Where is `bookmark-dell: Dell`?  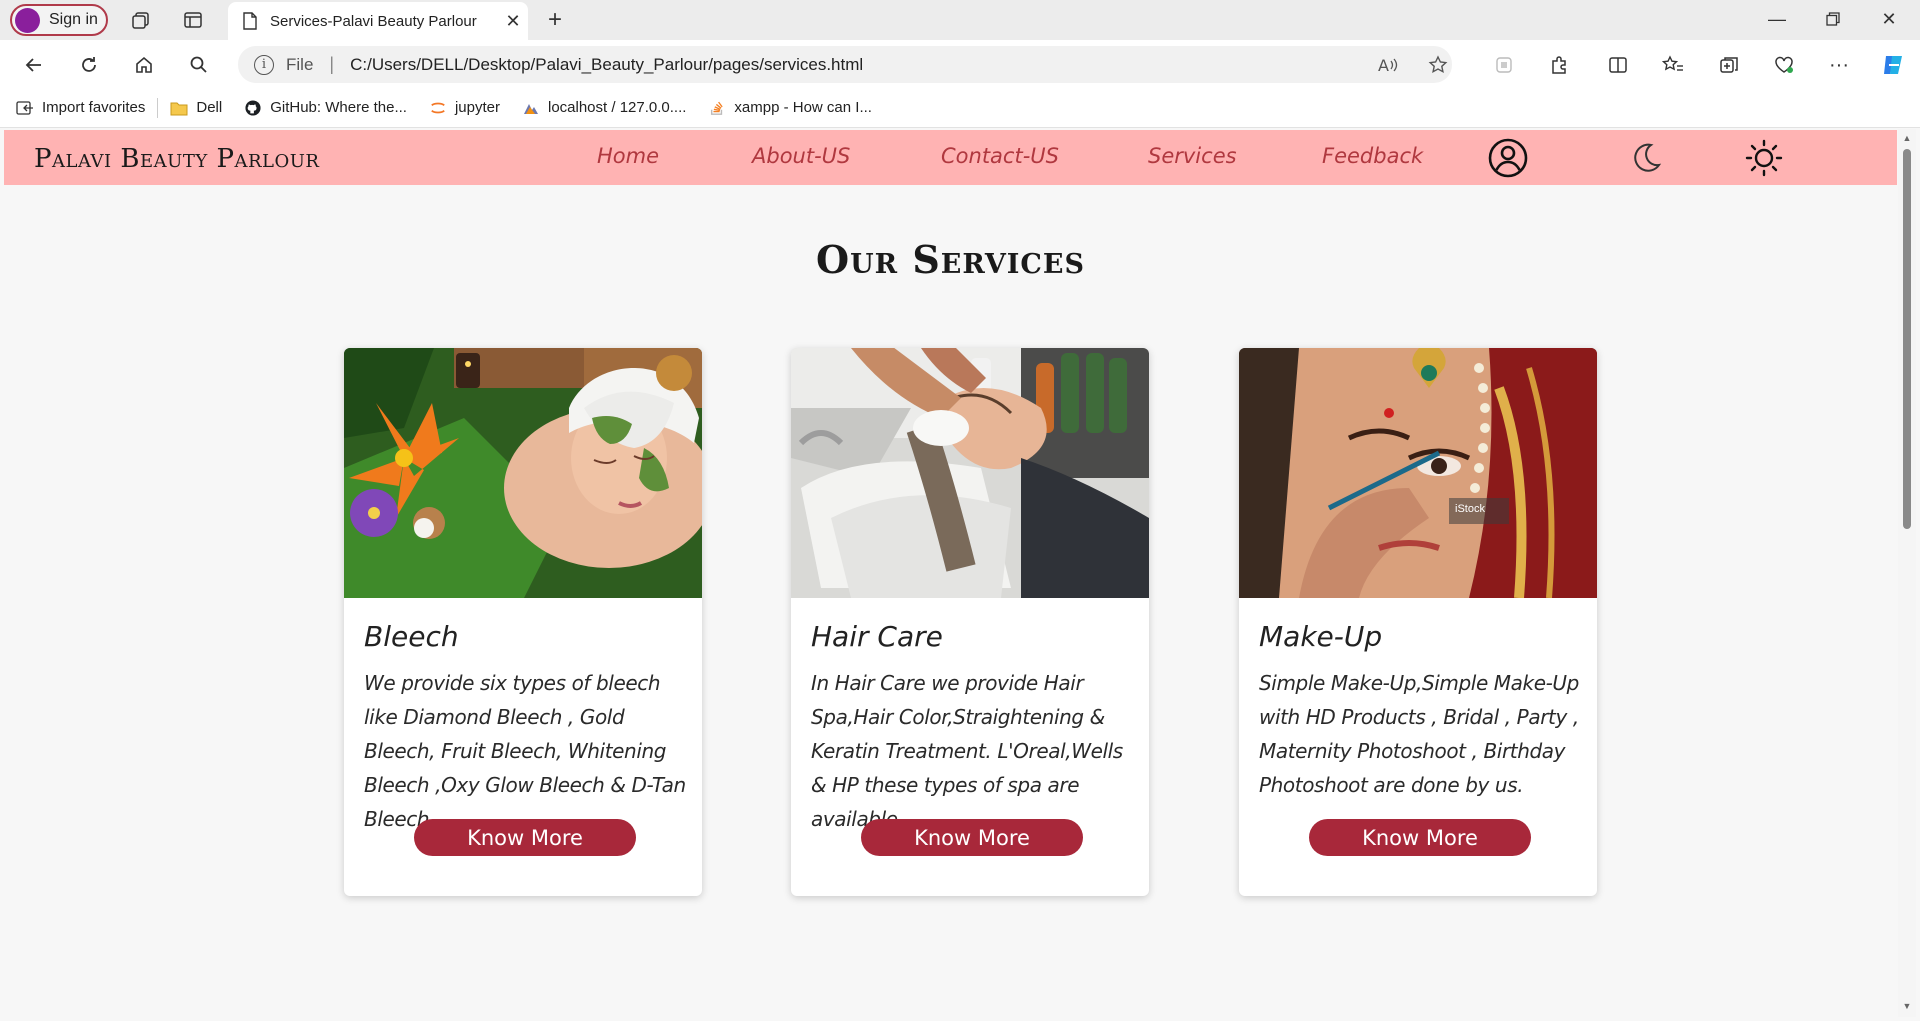
bookmark-dell: Dell is located at coordinates (196, 107).